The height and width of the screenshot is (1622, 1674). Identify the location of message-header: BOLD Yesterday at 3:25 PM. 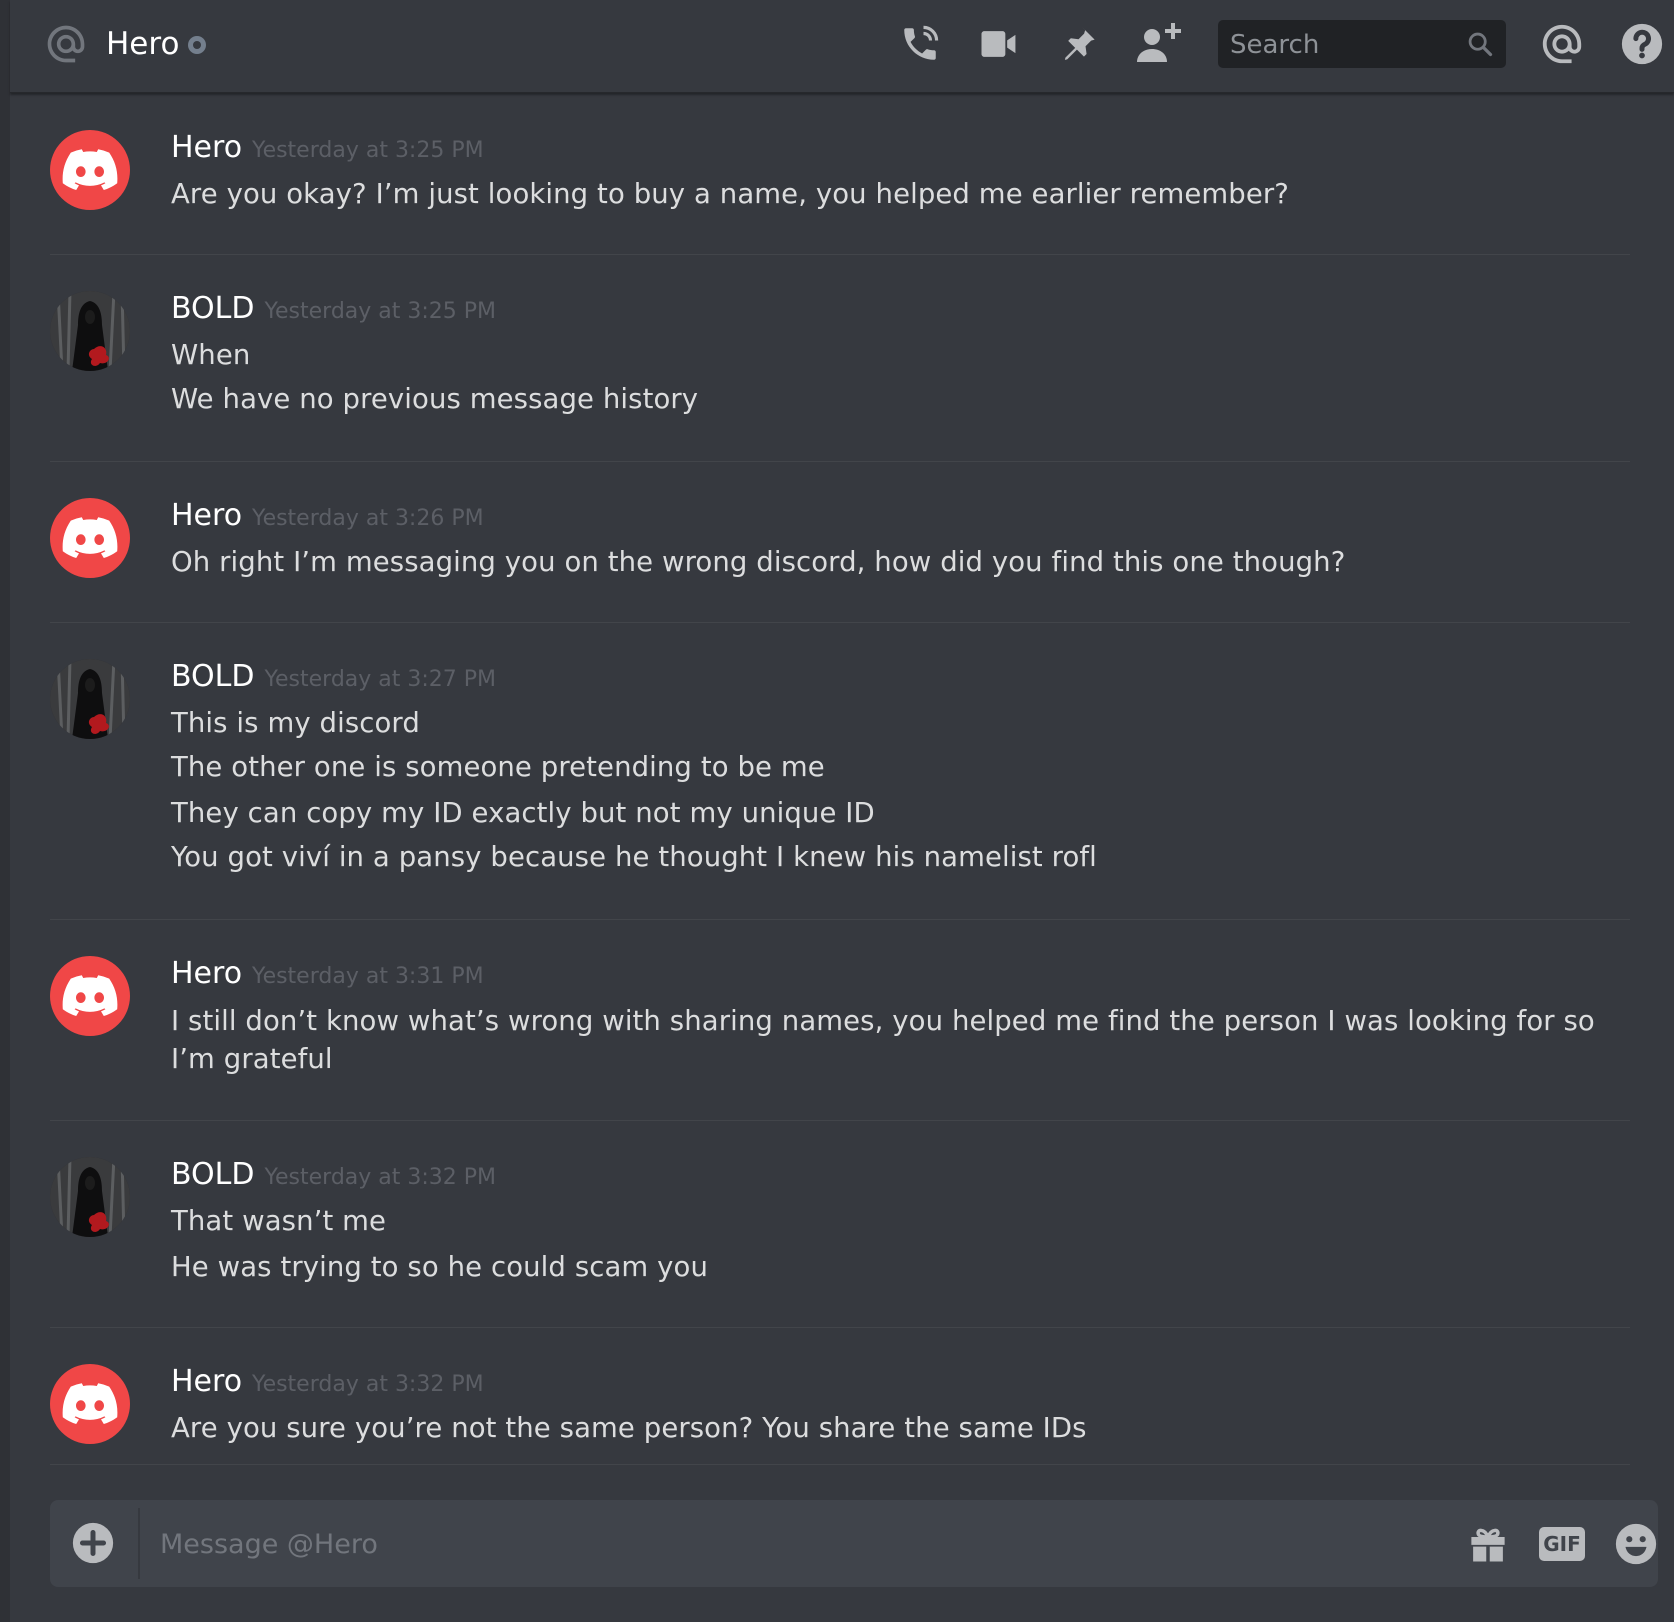
(333, 308).